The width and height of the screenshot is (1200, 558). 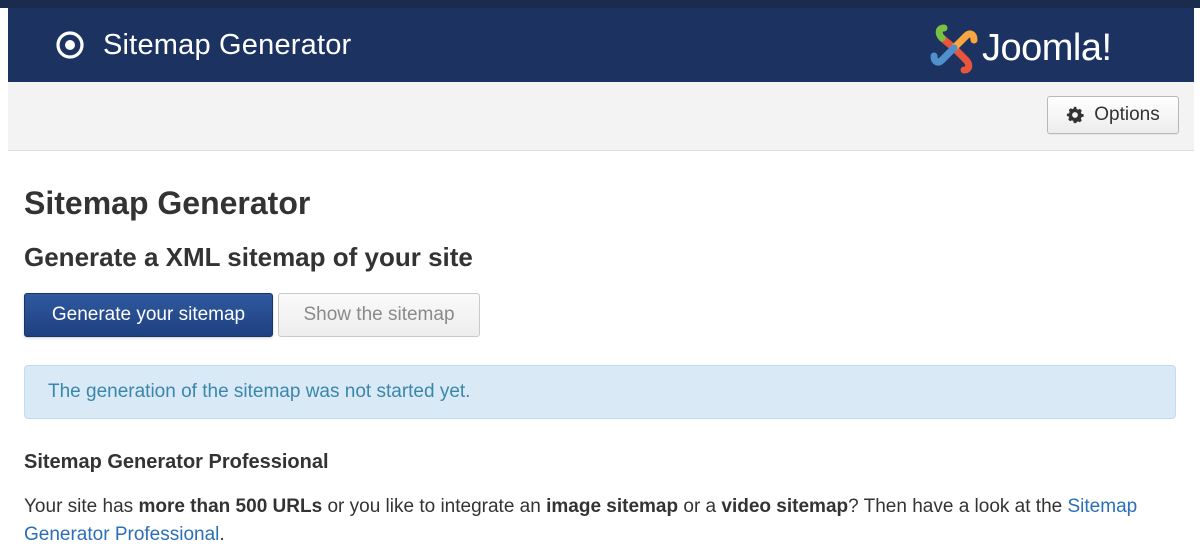 I want to click on header-title: Sitemap Generator, so click(x=227, y=45).